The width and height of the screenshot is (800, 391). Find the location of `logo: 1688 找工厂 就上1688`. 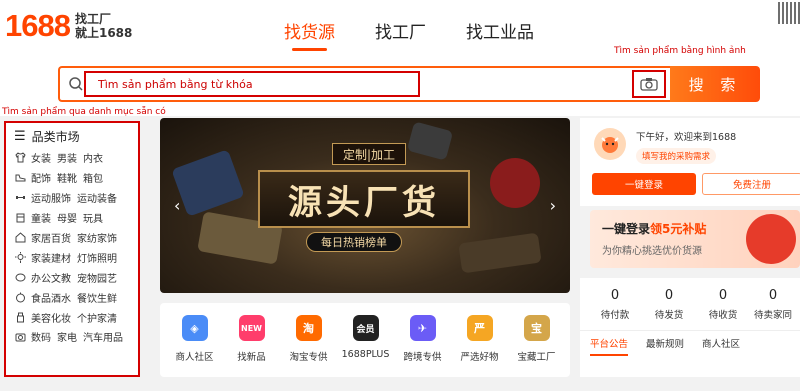

logo: 1688 找工厂 就上1688 is located at coordinates (68, 26).